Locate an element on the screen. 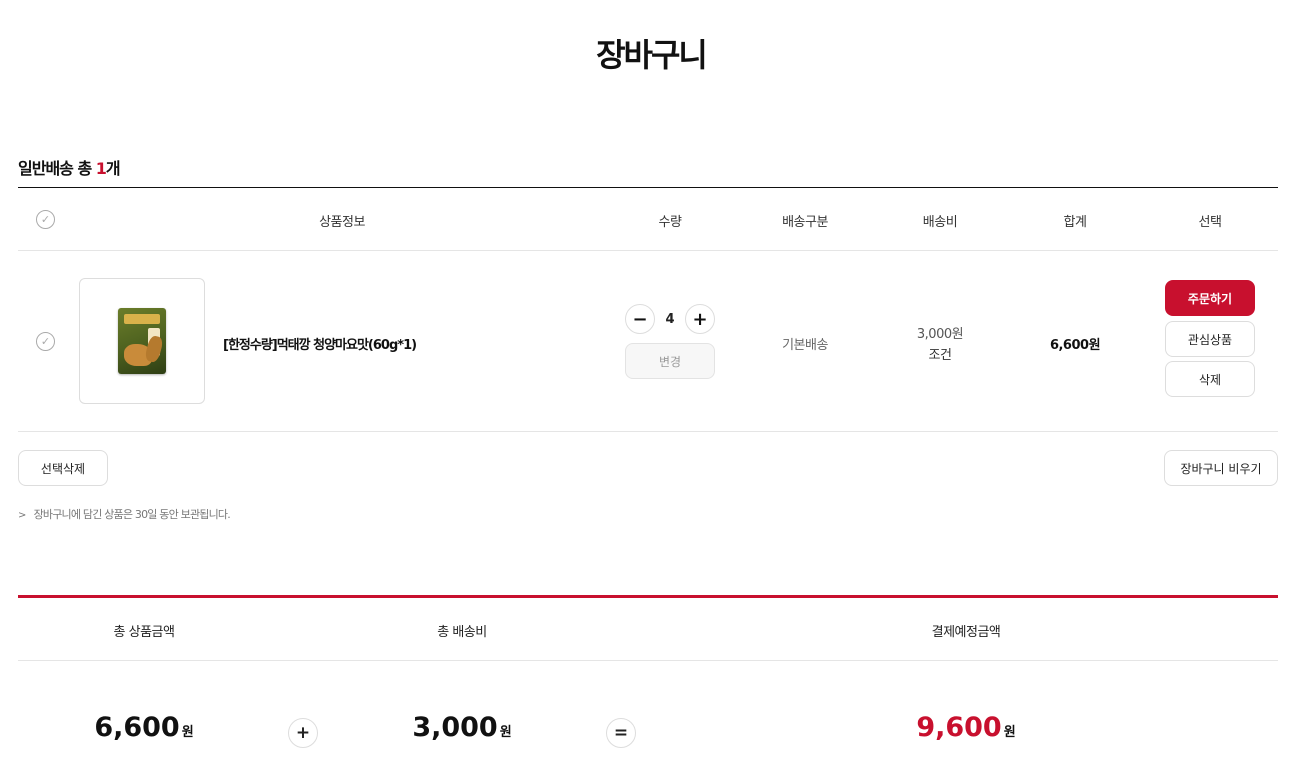 The width and height of the screenshot is (1302, 759). wishlist-button: 관심상품 is located at coordinates (1210, 339).